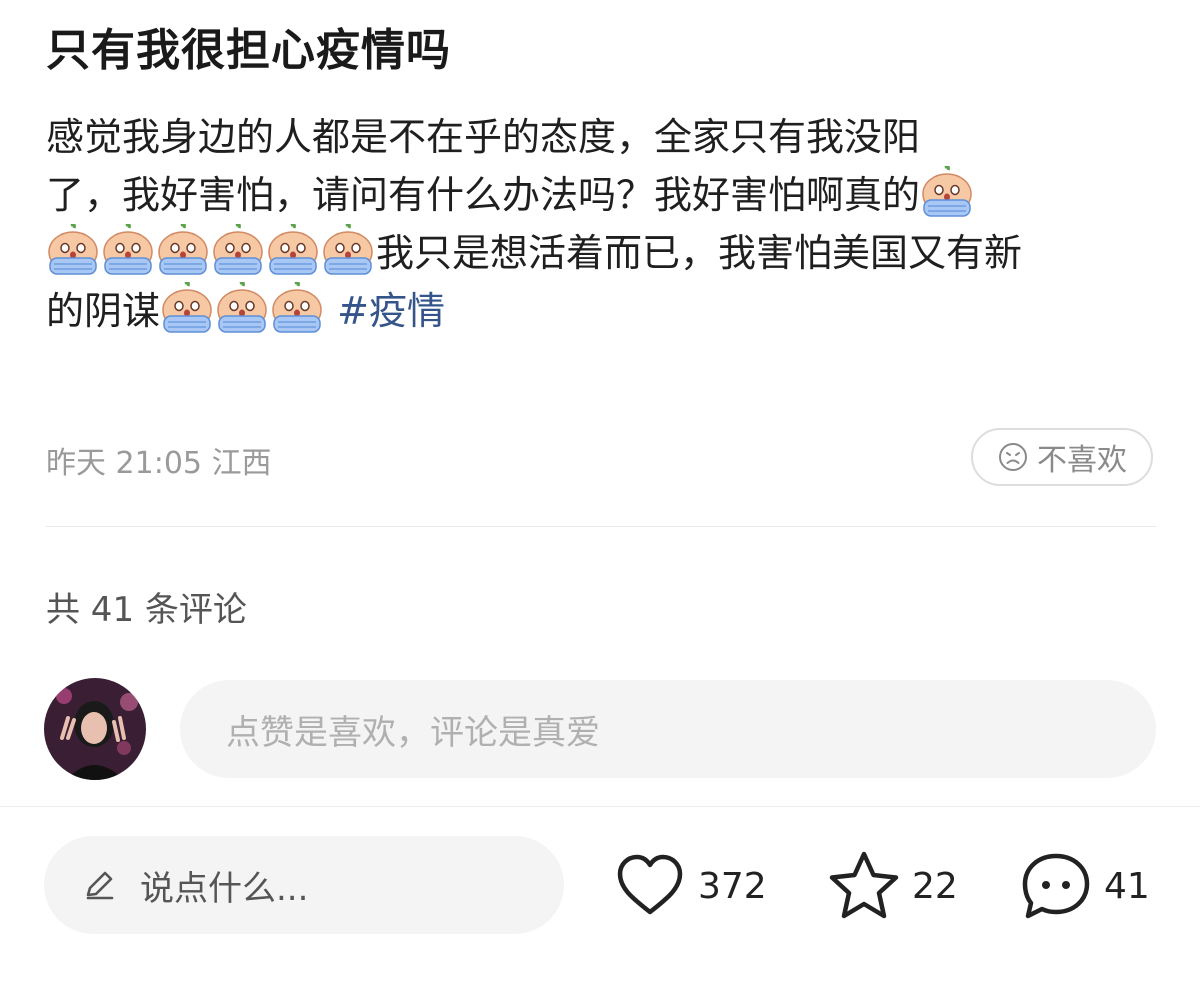 This screenshot has height=987, width=1200. Describe the element at coordinates (241, 463) in the screenshot. I see `post-location: 江西` at that location.